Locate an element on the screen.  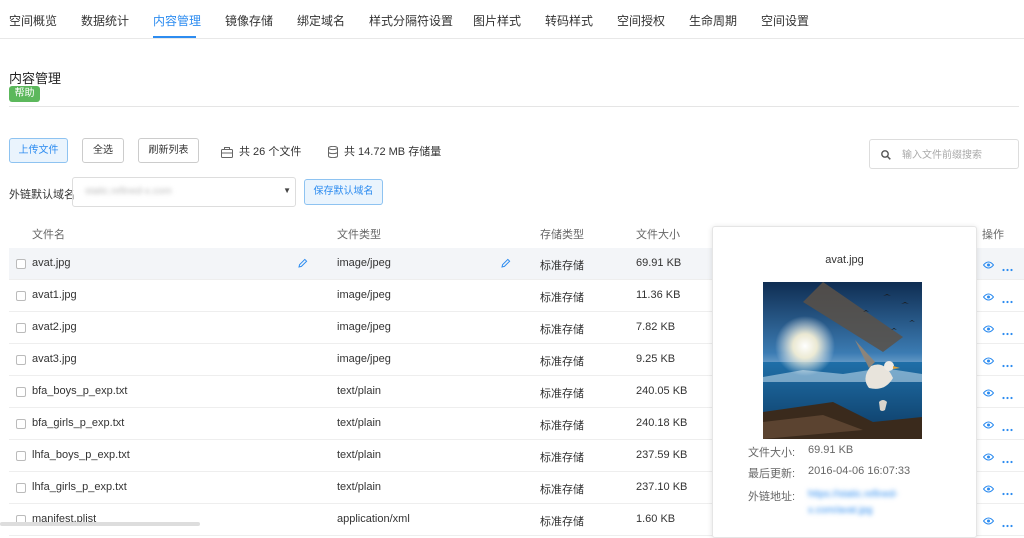
page-title: 内容管理 is located at coordinates (35, 78).